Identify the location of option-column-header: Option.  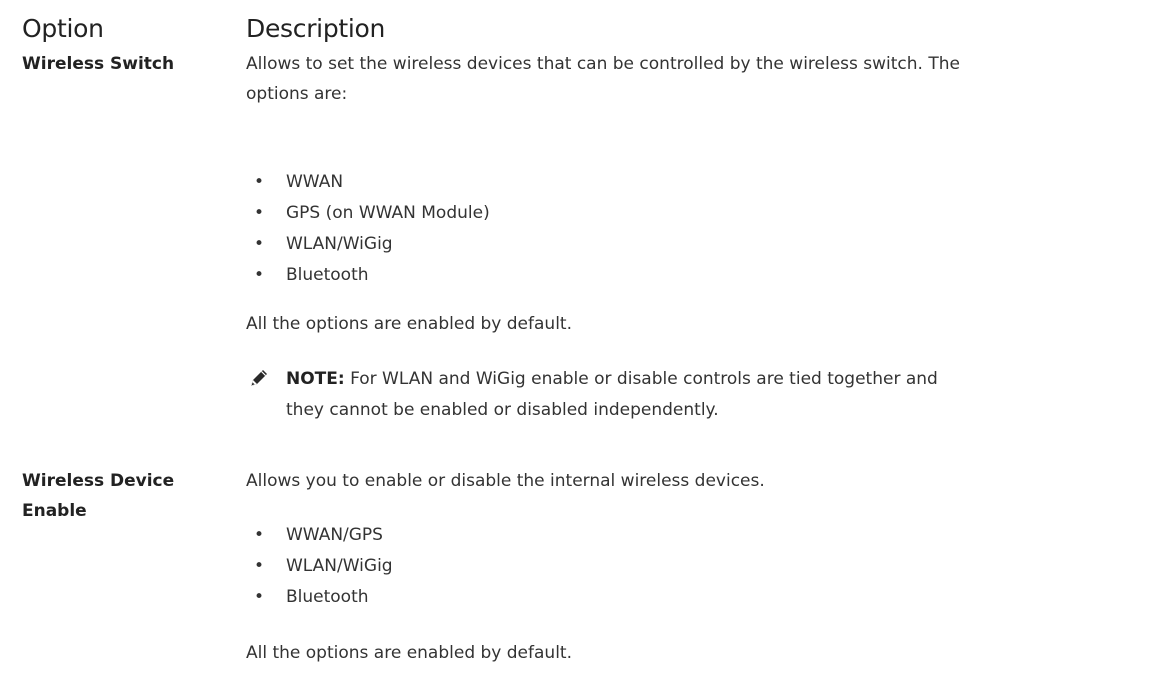
(63, 28).